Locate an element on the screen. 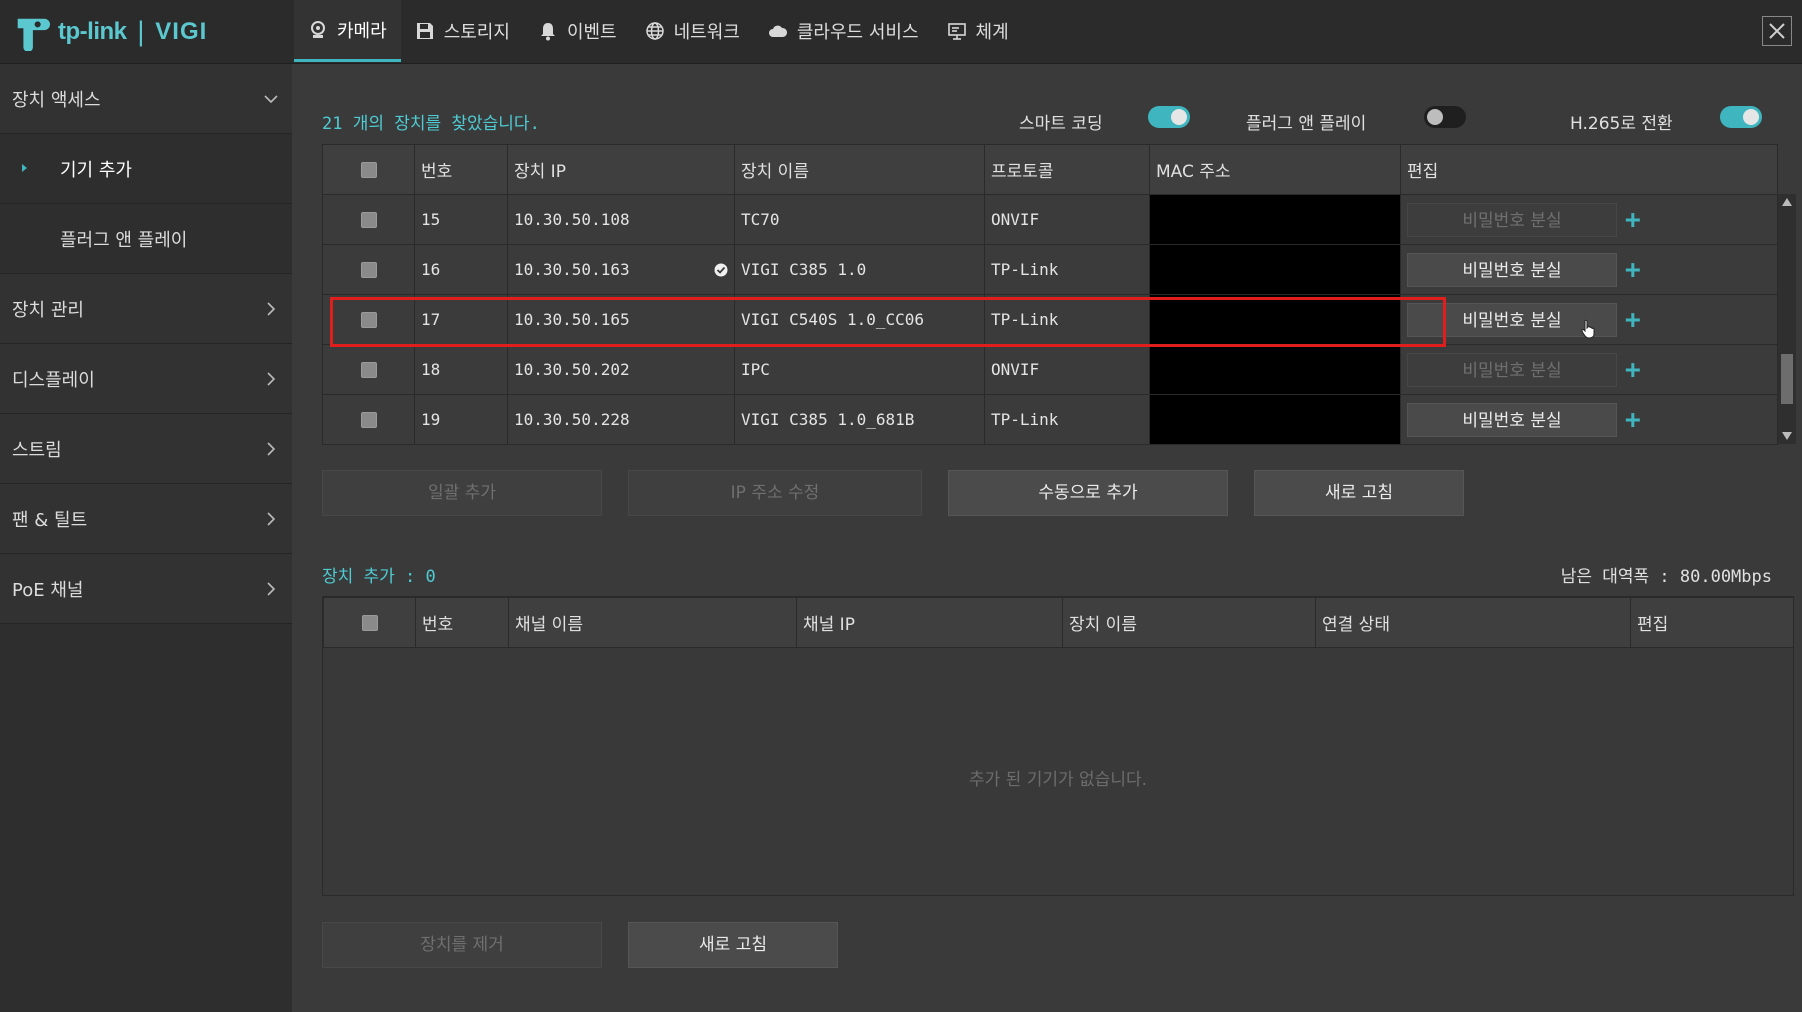  refresh-scan-button: 새로 고침 is located at coordinates (1359, 493).